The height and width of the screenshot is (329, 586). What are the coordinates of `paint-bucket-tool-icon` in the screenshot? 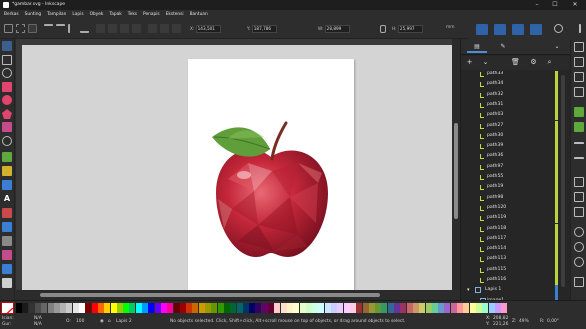 It's located at (7, 269).